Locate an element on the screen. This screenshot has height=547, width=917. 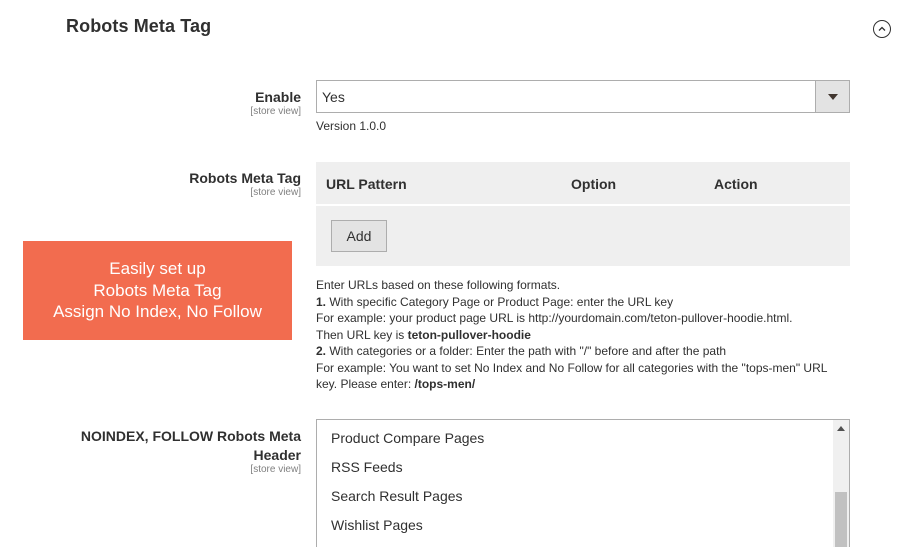
enable-label: Enable is located at coordinates (278, 97).